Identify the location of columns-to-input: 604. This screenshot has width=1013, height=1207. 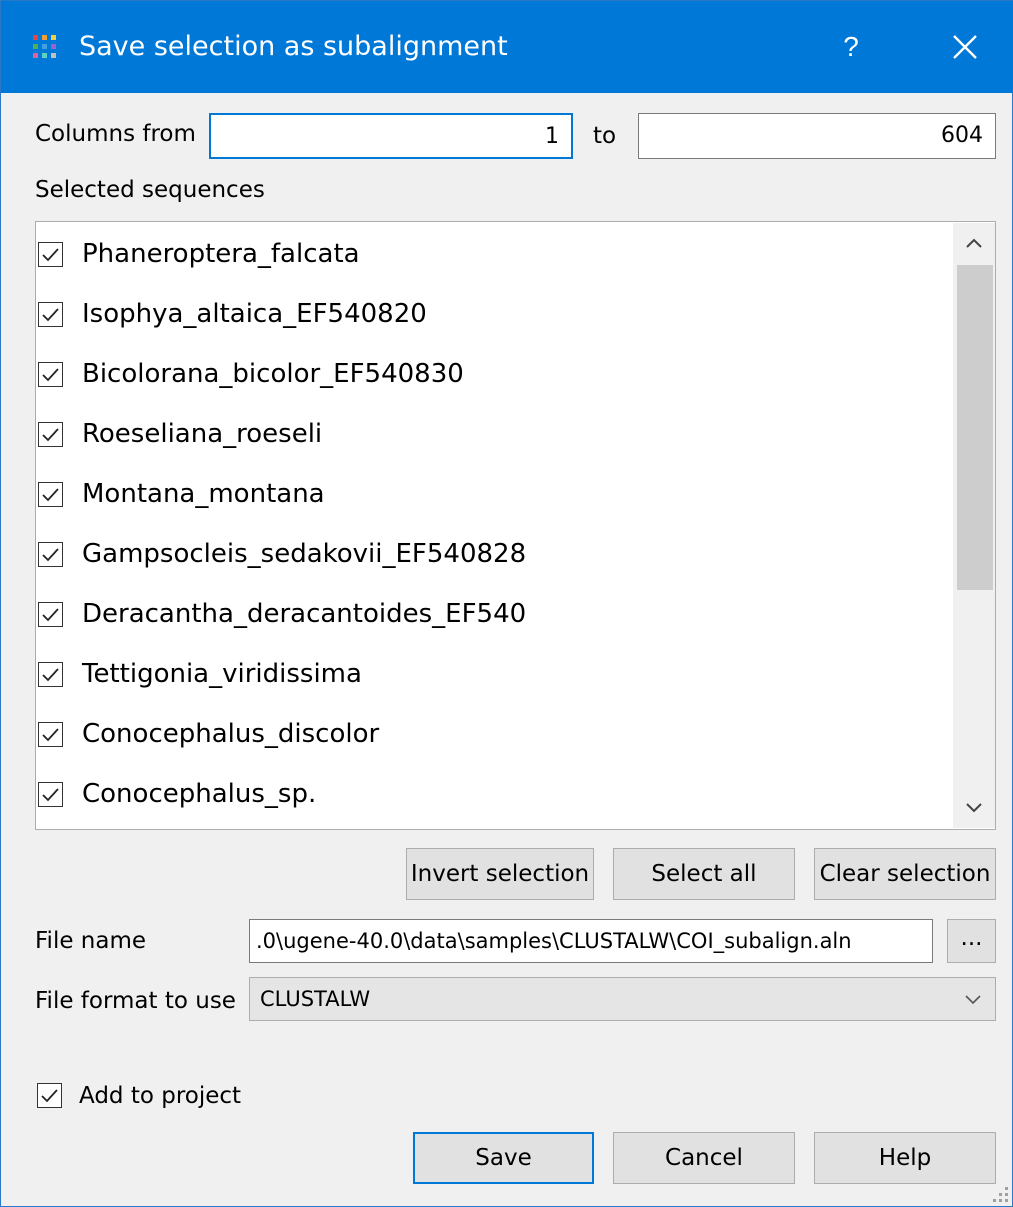
(817, 136).